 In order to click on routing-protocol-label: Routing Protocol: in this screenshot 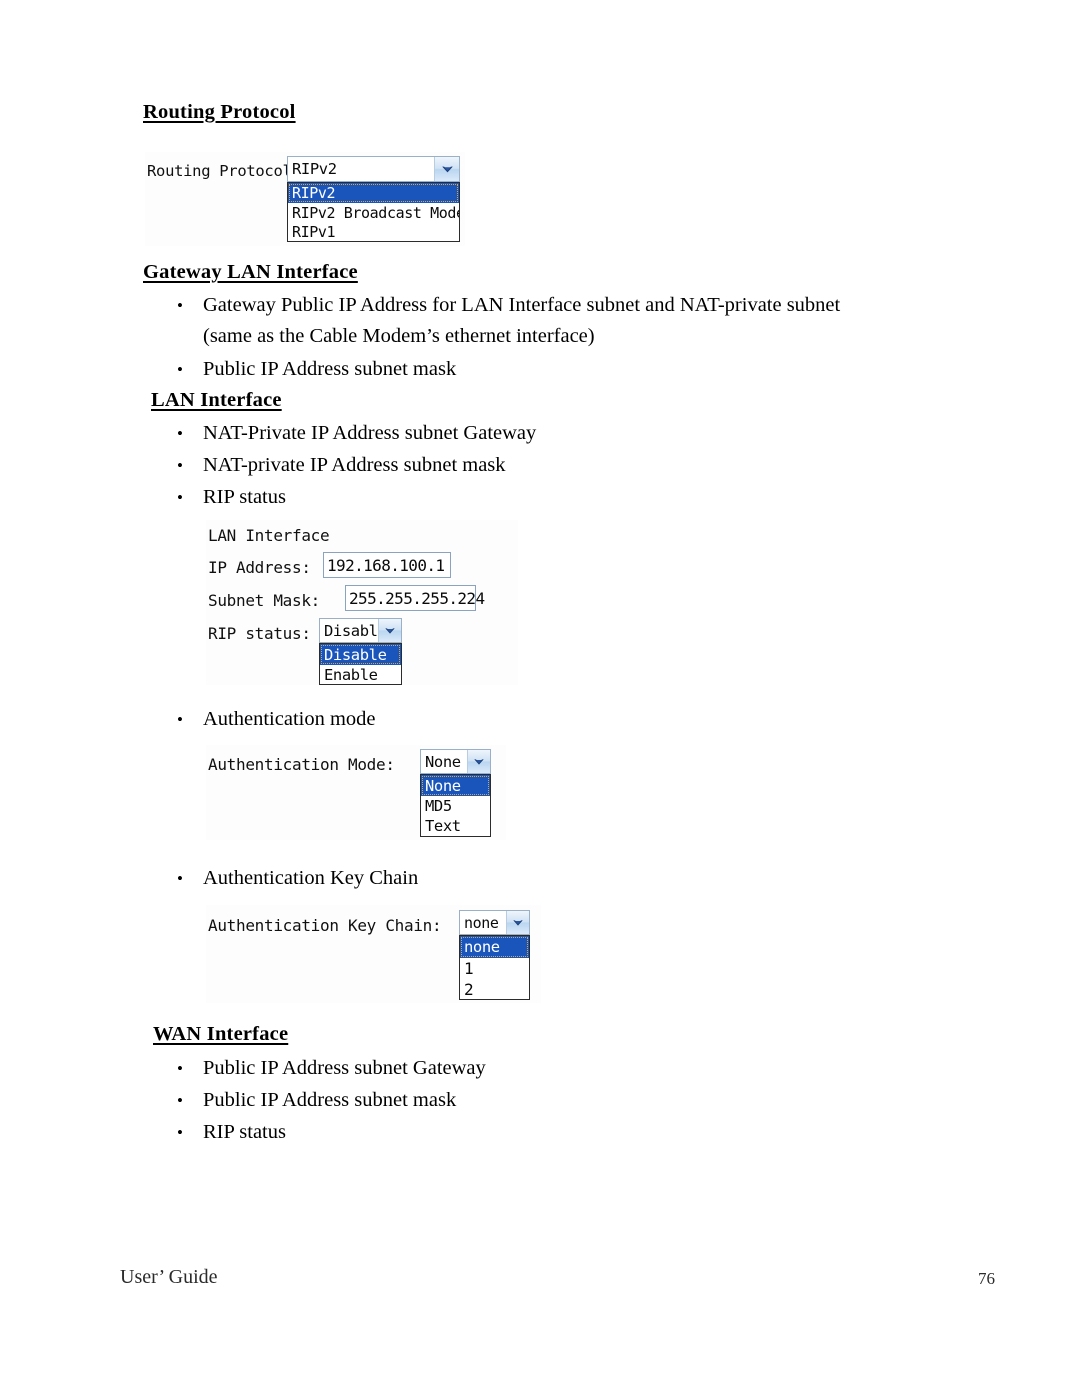, I will do `click(224, 171)`.